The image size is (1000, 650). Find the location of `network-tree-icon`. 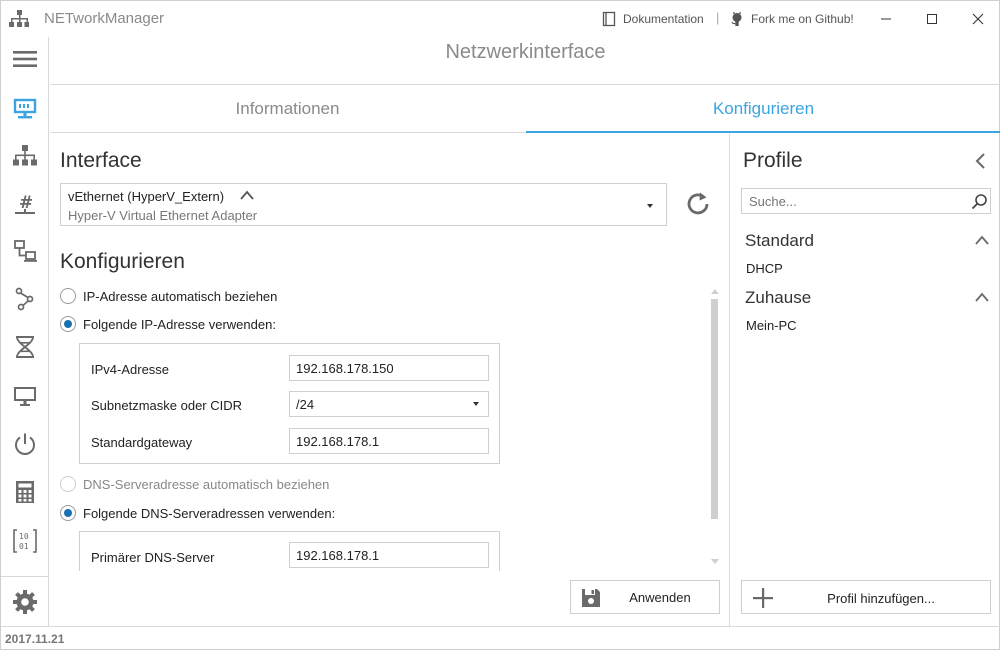

network-tree-icon is located at coordinates (25, 155).